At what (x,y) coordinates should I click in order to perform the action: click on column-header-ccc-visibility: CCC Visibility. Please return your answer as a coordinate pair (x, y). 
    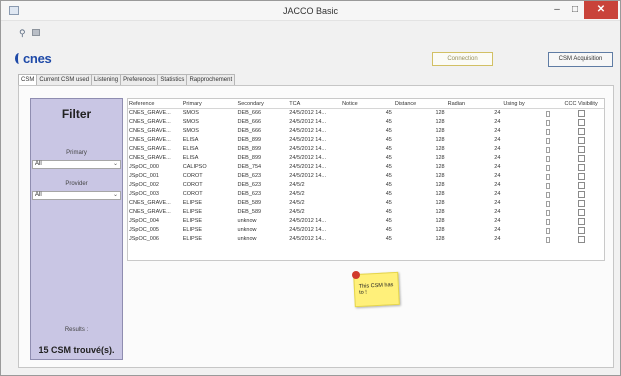
    Looking at the image, I should click on (580, 103).